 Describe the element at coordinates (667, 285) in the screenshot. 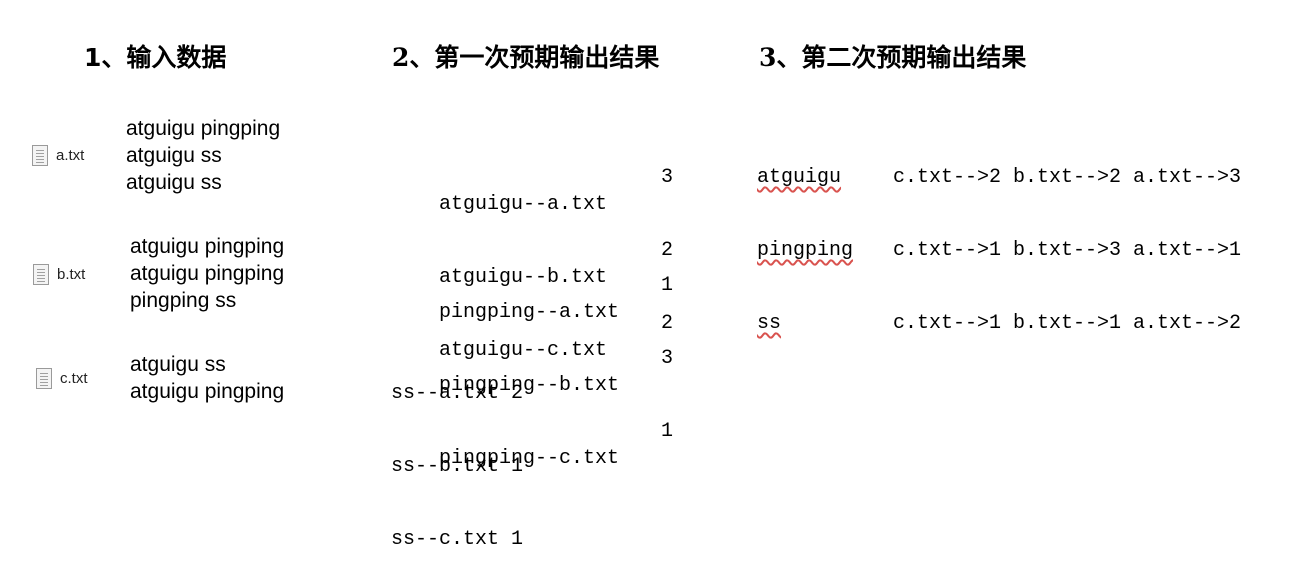

I see `output-count: 1` at that location.